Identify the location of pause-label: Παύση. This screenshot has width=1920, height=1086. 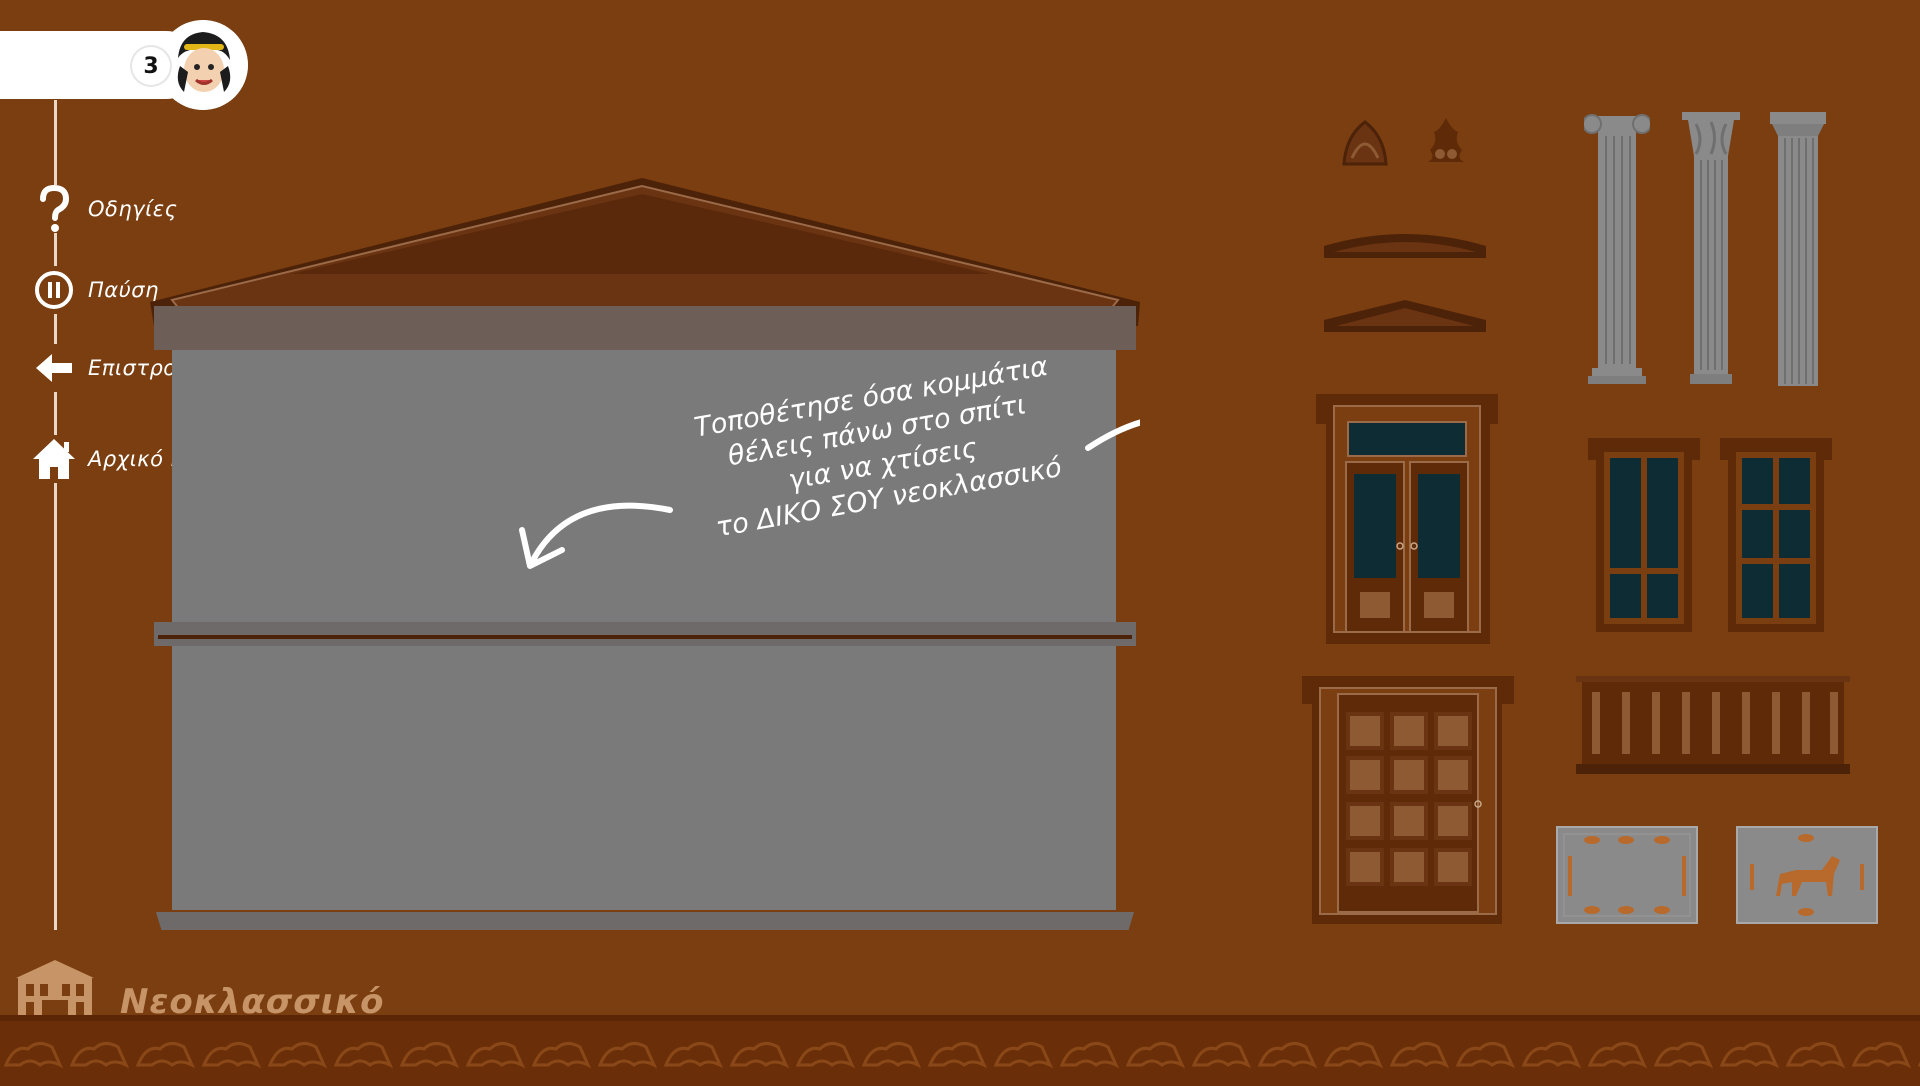
(123, 290).